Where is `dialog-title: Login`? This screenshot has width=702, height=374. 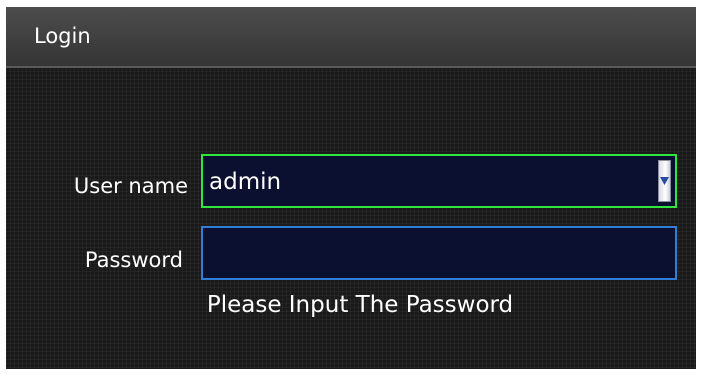 dialog-title: Login is located at coordinates (62, 36).